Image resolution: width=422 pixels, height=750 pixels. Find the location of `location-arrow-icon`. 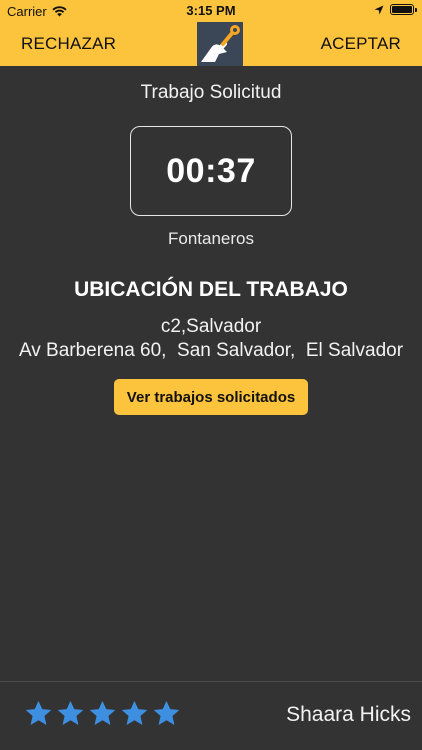

location-arrow-icon is located at coordinates (379, 9).